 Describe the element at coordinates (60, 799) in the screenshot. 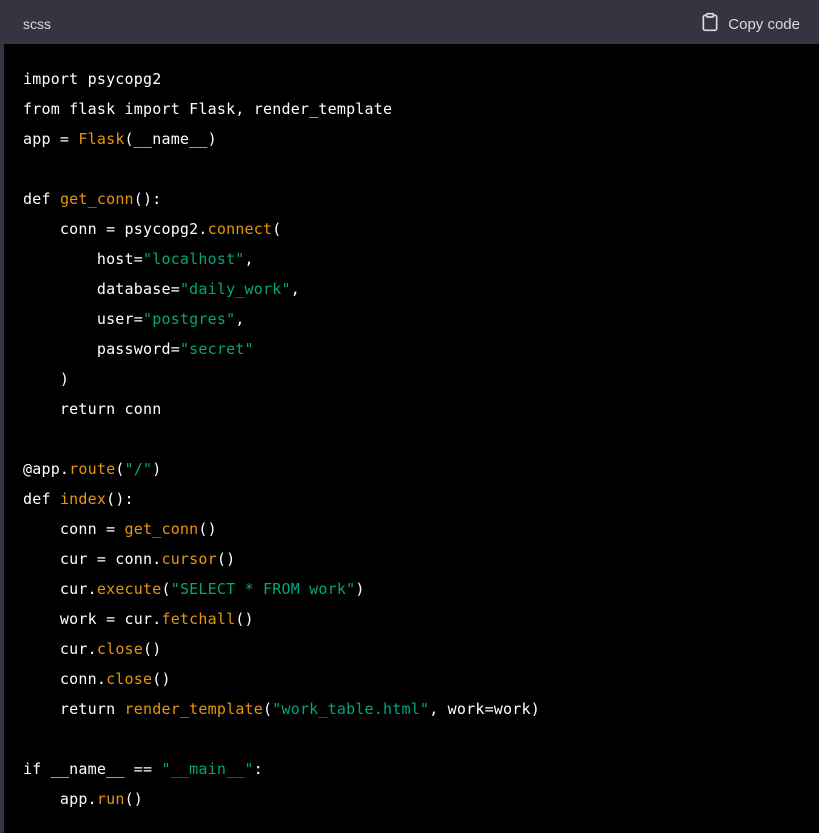

I see `code-token: app.` at that location.